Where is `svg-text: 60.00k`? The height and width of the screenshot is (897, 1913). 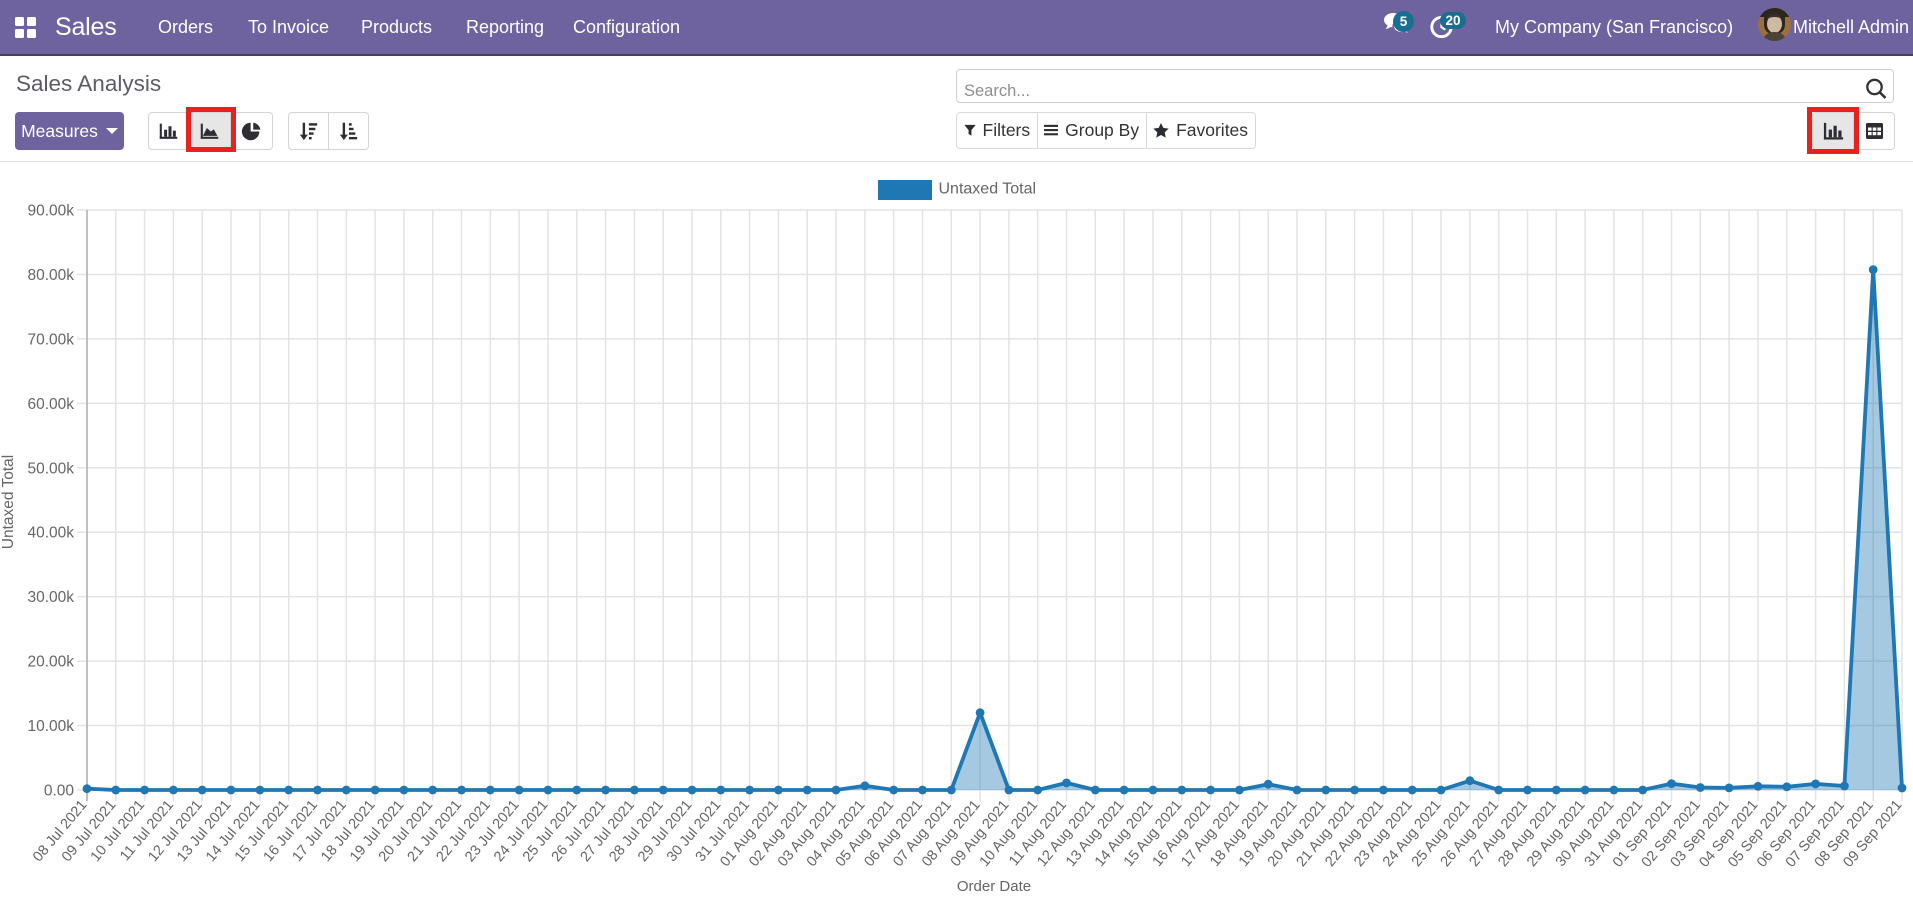 svg-text: 60.00k is located at coordinates (50, 404).